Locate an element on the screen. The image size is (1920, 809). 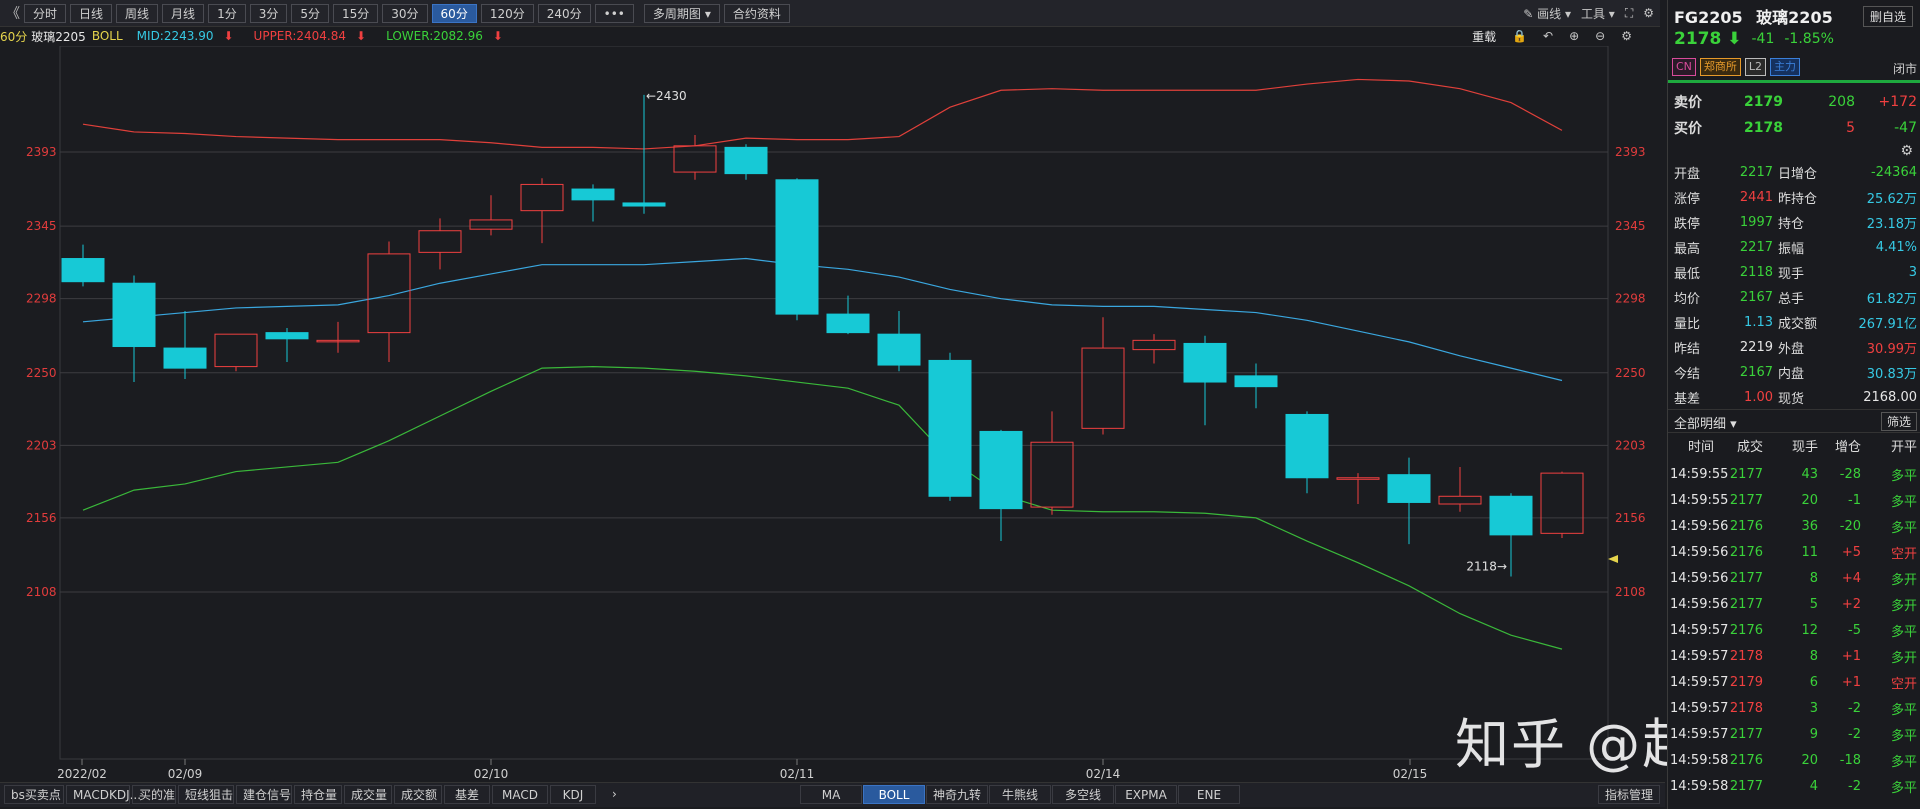
period-button: 30分 is located at coordinates (405, 13).